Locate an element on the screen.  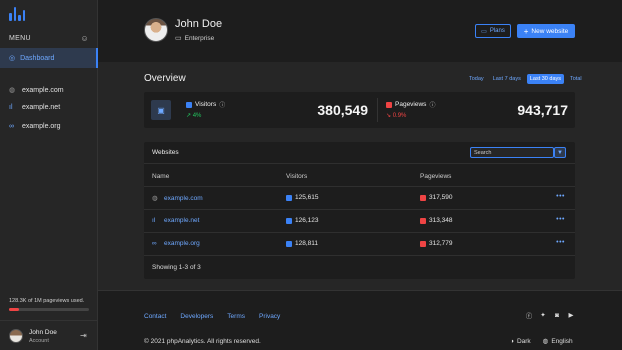
visitors-label: Visitors ⓘ is located at coordinates (205, 104).